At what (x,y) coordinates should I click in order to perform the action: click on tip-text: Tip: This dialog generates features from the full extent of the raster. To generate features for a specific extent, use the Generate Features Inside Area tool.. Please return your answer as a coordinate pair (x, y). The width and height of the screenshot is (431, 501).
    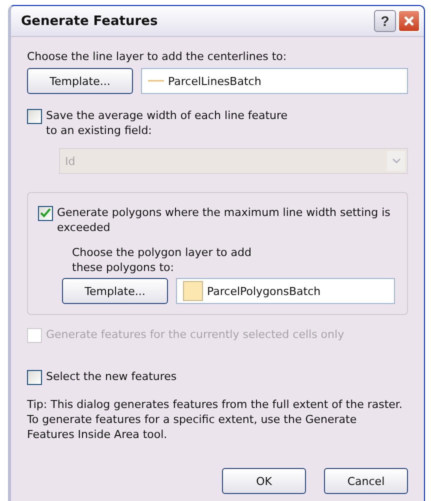
    Looking at the image, I should click on (215, 419).